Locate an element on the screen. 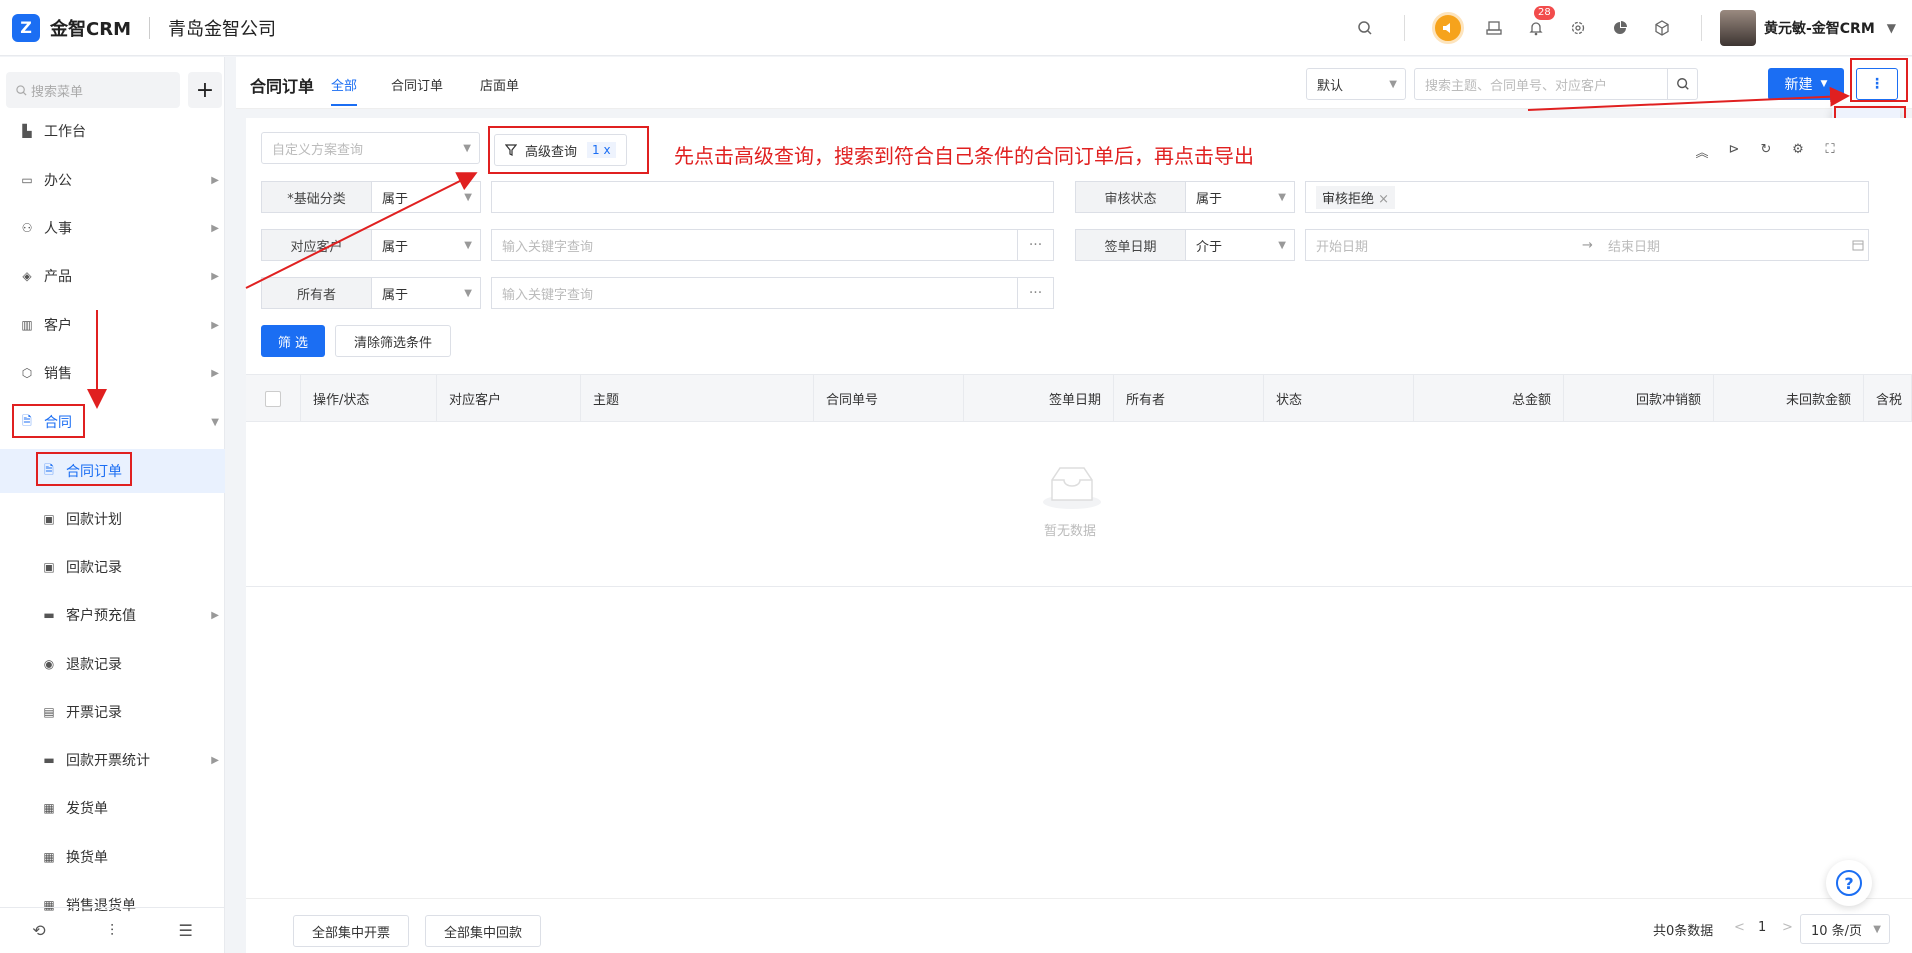 The width and height of the screenshot is (1912, 953). column-header: 对应客户 is located at coordinates (509, 398).